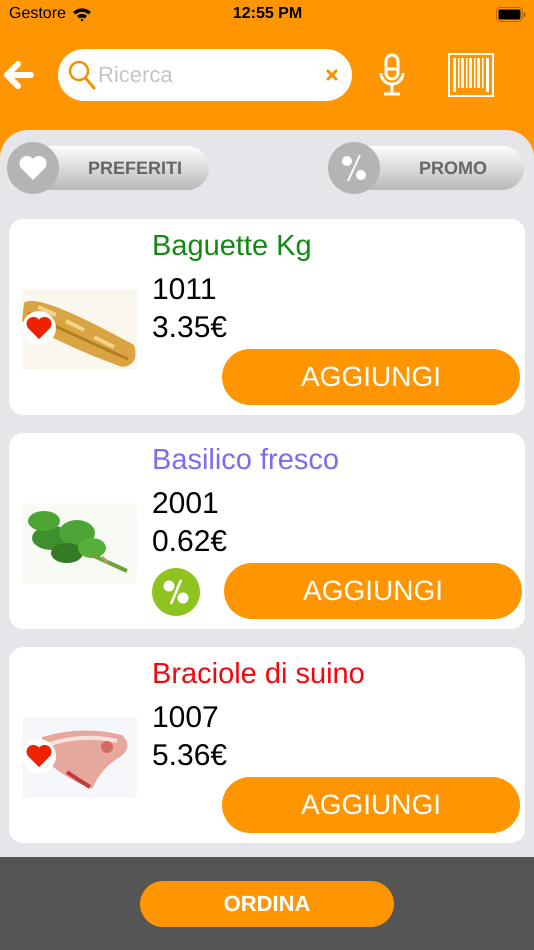 Image resolution: width=534 pixels, height=950 pixels. What do you see at coordinates (19, 75) in the screenshot?
I see `back-arrow-icon` at bounding box center [19, 75].